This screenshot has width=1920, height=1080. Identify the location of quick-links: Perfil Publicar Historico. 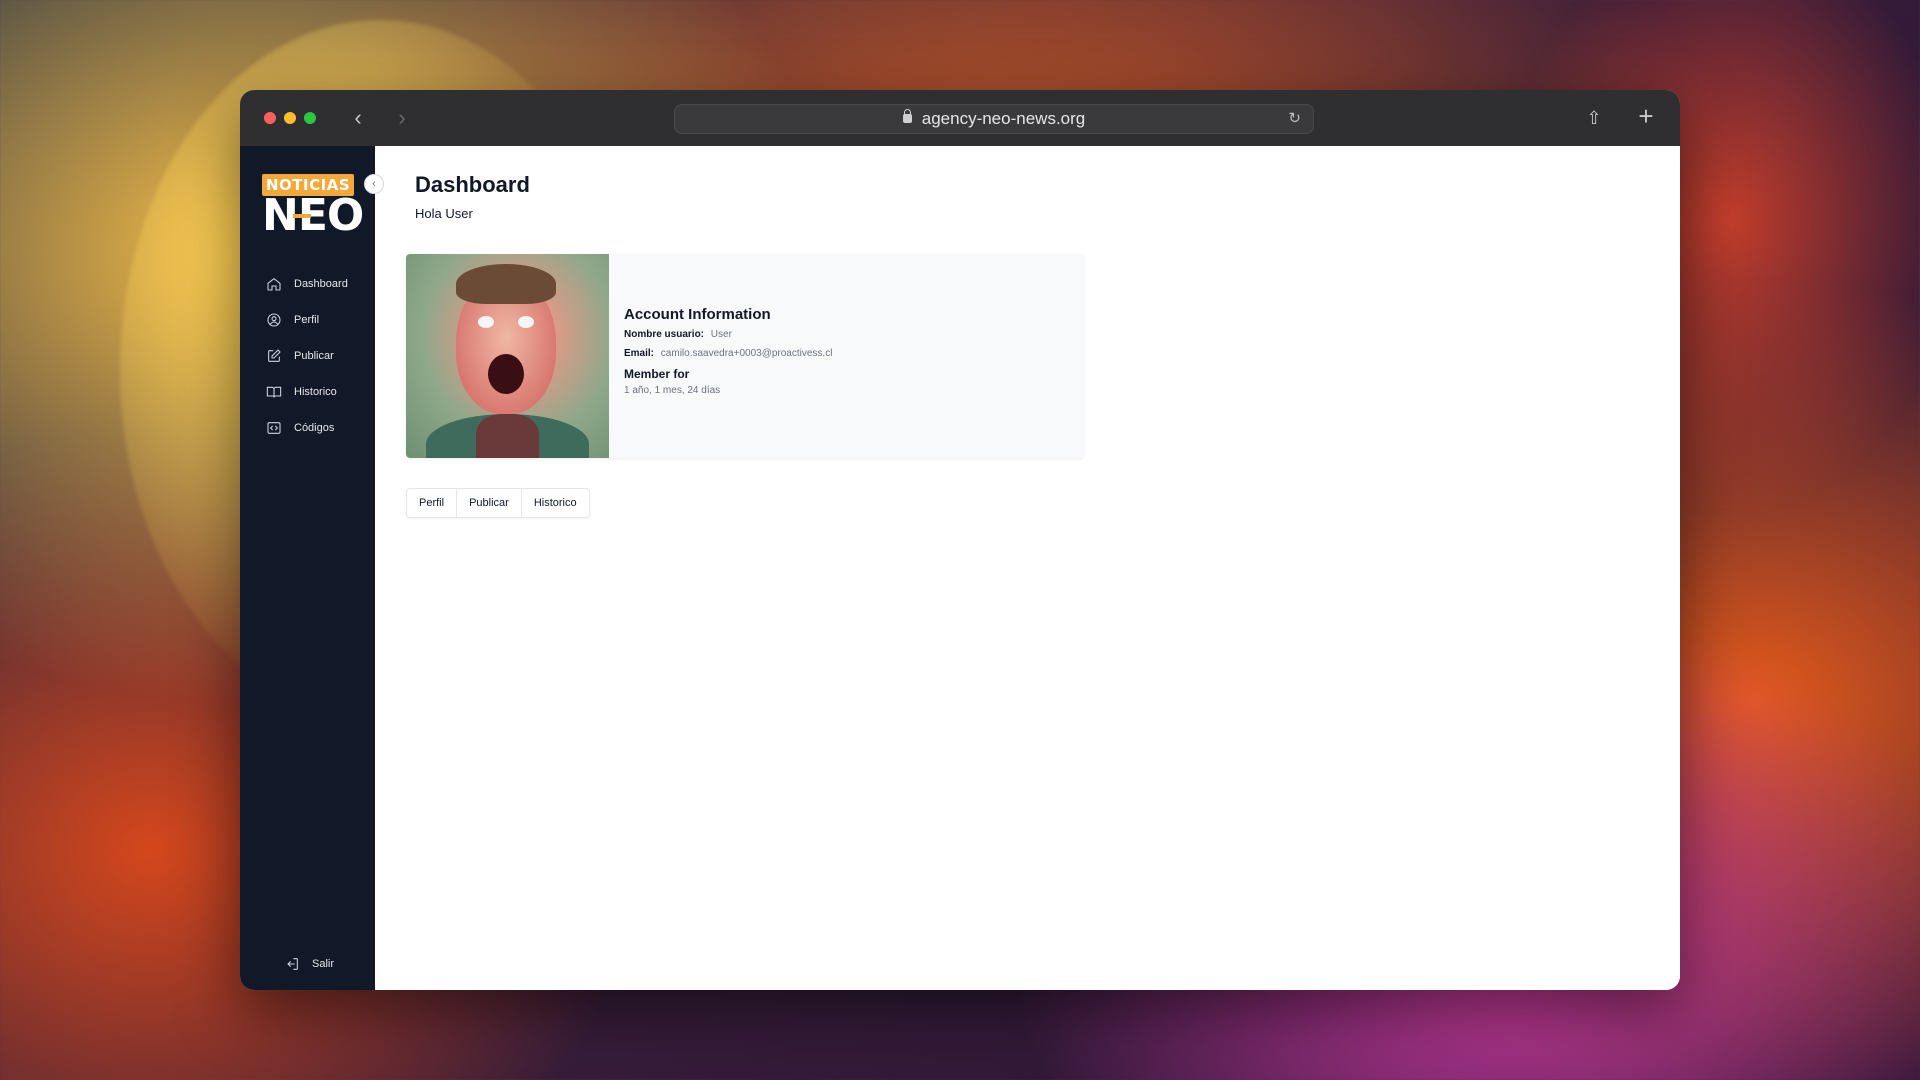
(498, 503).